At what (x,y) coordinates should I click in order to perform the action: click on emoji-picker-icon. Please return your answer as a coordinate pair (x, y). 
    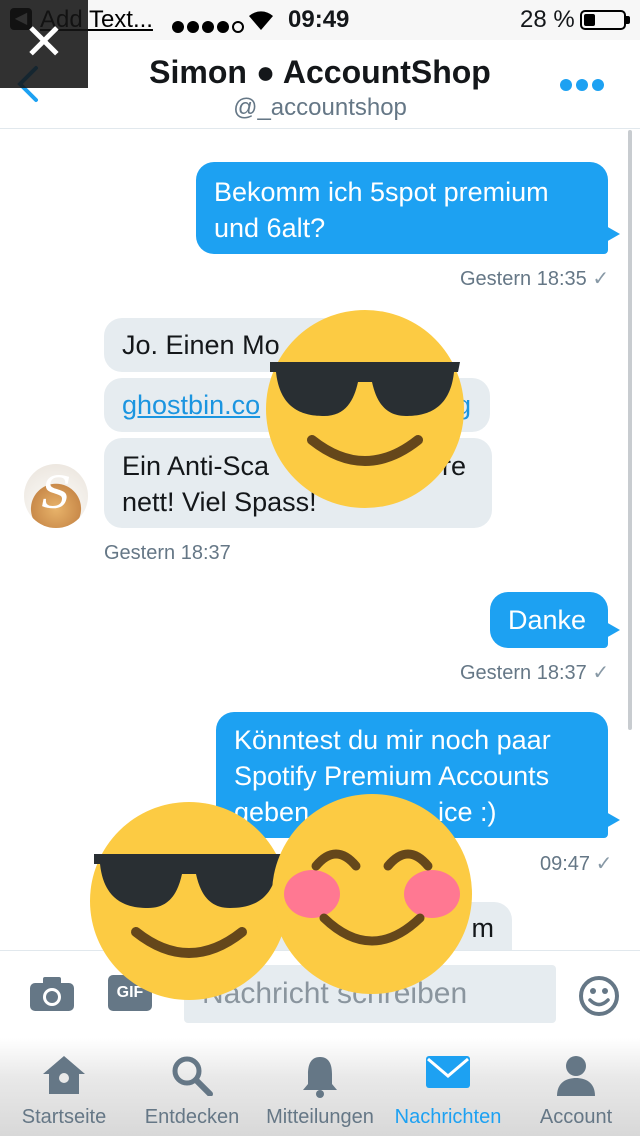
    Looking at the image, I should click on (599, 998).